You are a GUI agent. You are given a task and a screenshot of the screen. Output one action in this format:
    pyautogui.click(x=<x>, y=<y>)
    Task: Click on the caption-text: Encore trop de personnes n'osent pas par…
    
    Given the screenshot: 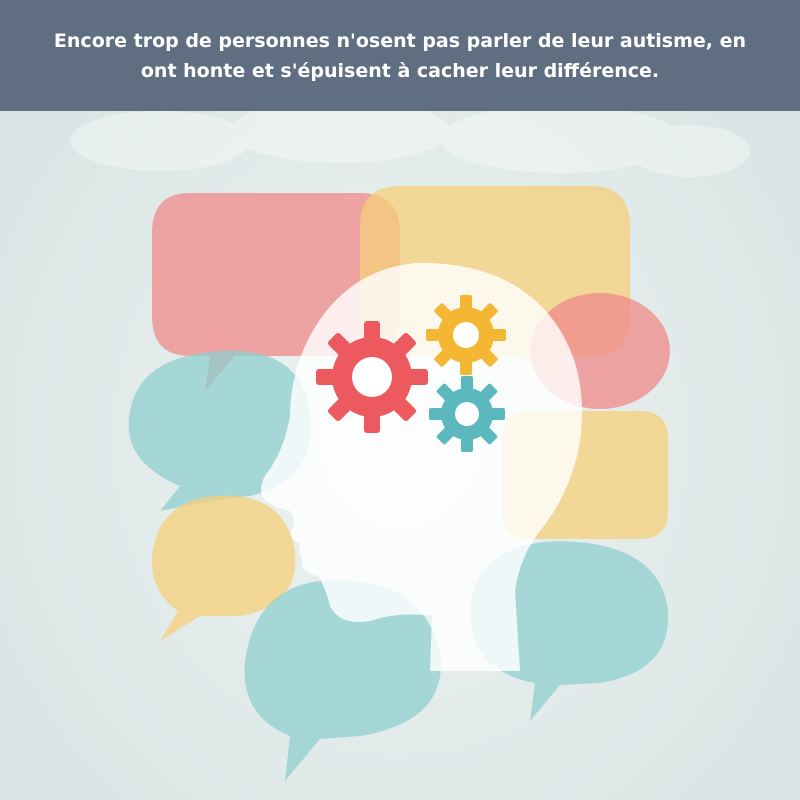 What is the action you would take?
    pyautogui.click(x=400, y=55)
    